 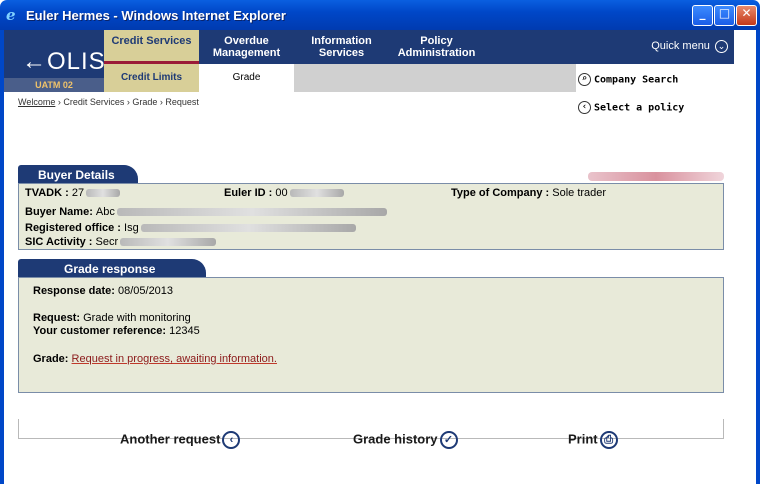 What do you see at coordinates (57, 318) in the screenshot?
I see `request-label: Request:` at bounding box center [57, 318].